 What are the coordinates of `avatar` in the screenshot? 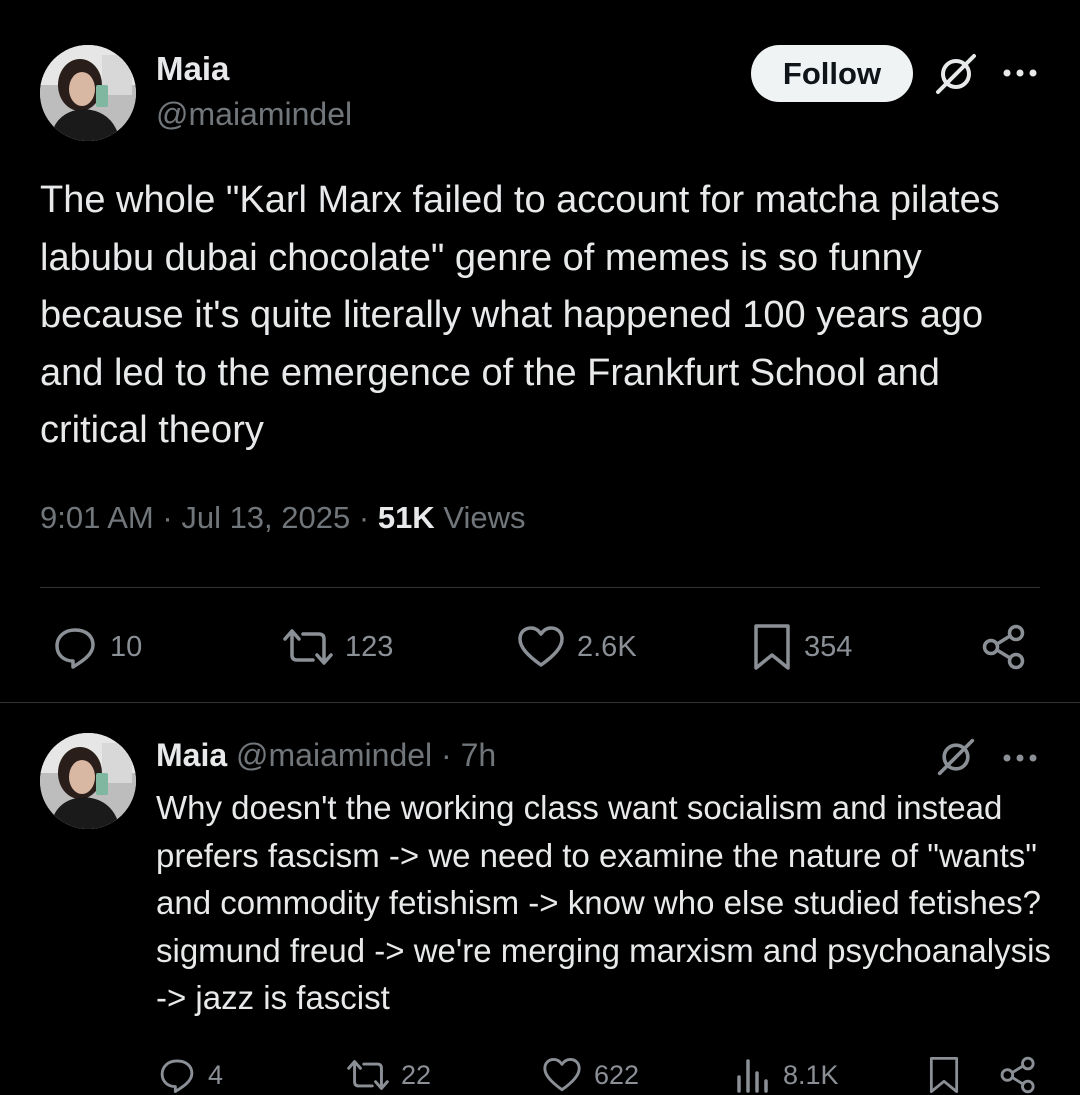 It's located at (88, 93).